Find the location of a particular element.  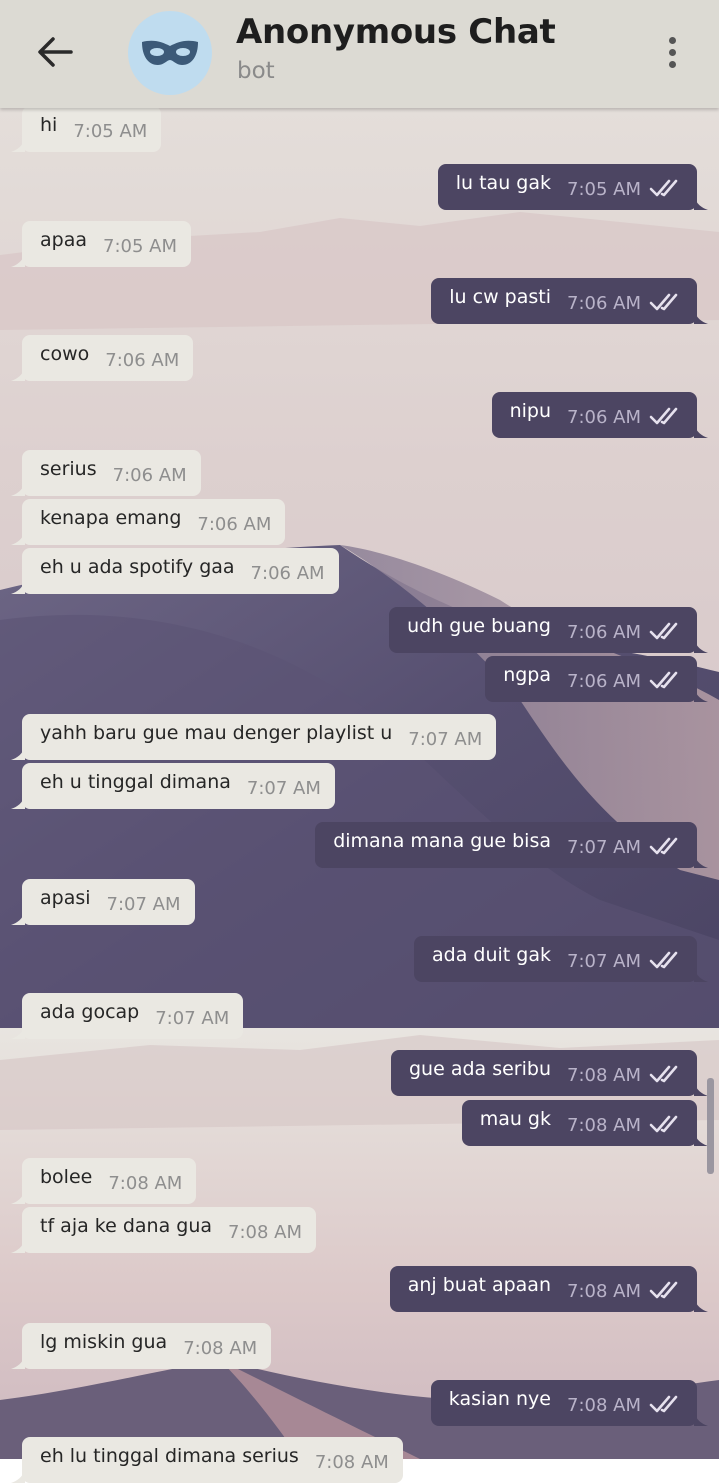

incoming-message: serius 7:06 AM is located at coordinates (106, 473).